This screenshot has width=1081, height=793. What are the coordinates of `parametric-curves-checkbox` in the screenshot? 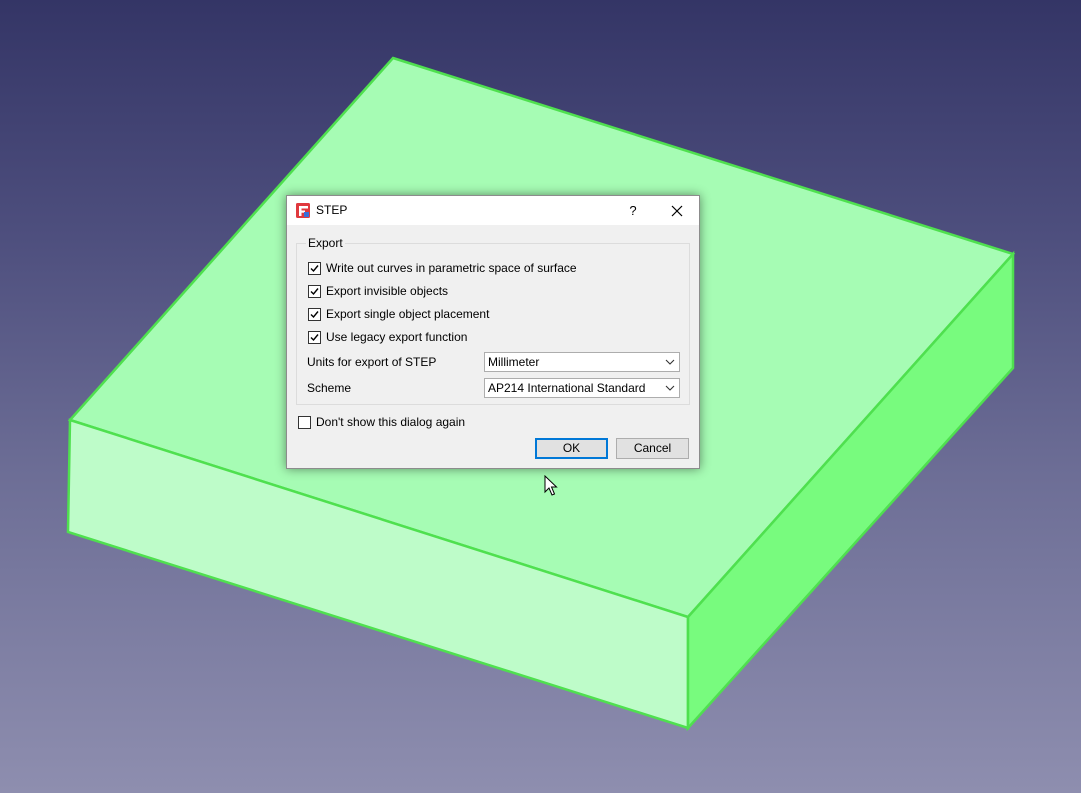 It's located at (314, 268).